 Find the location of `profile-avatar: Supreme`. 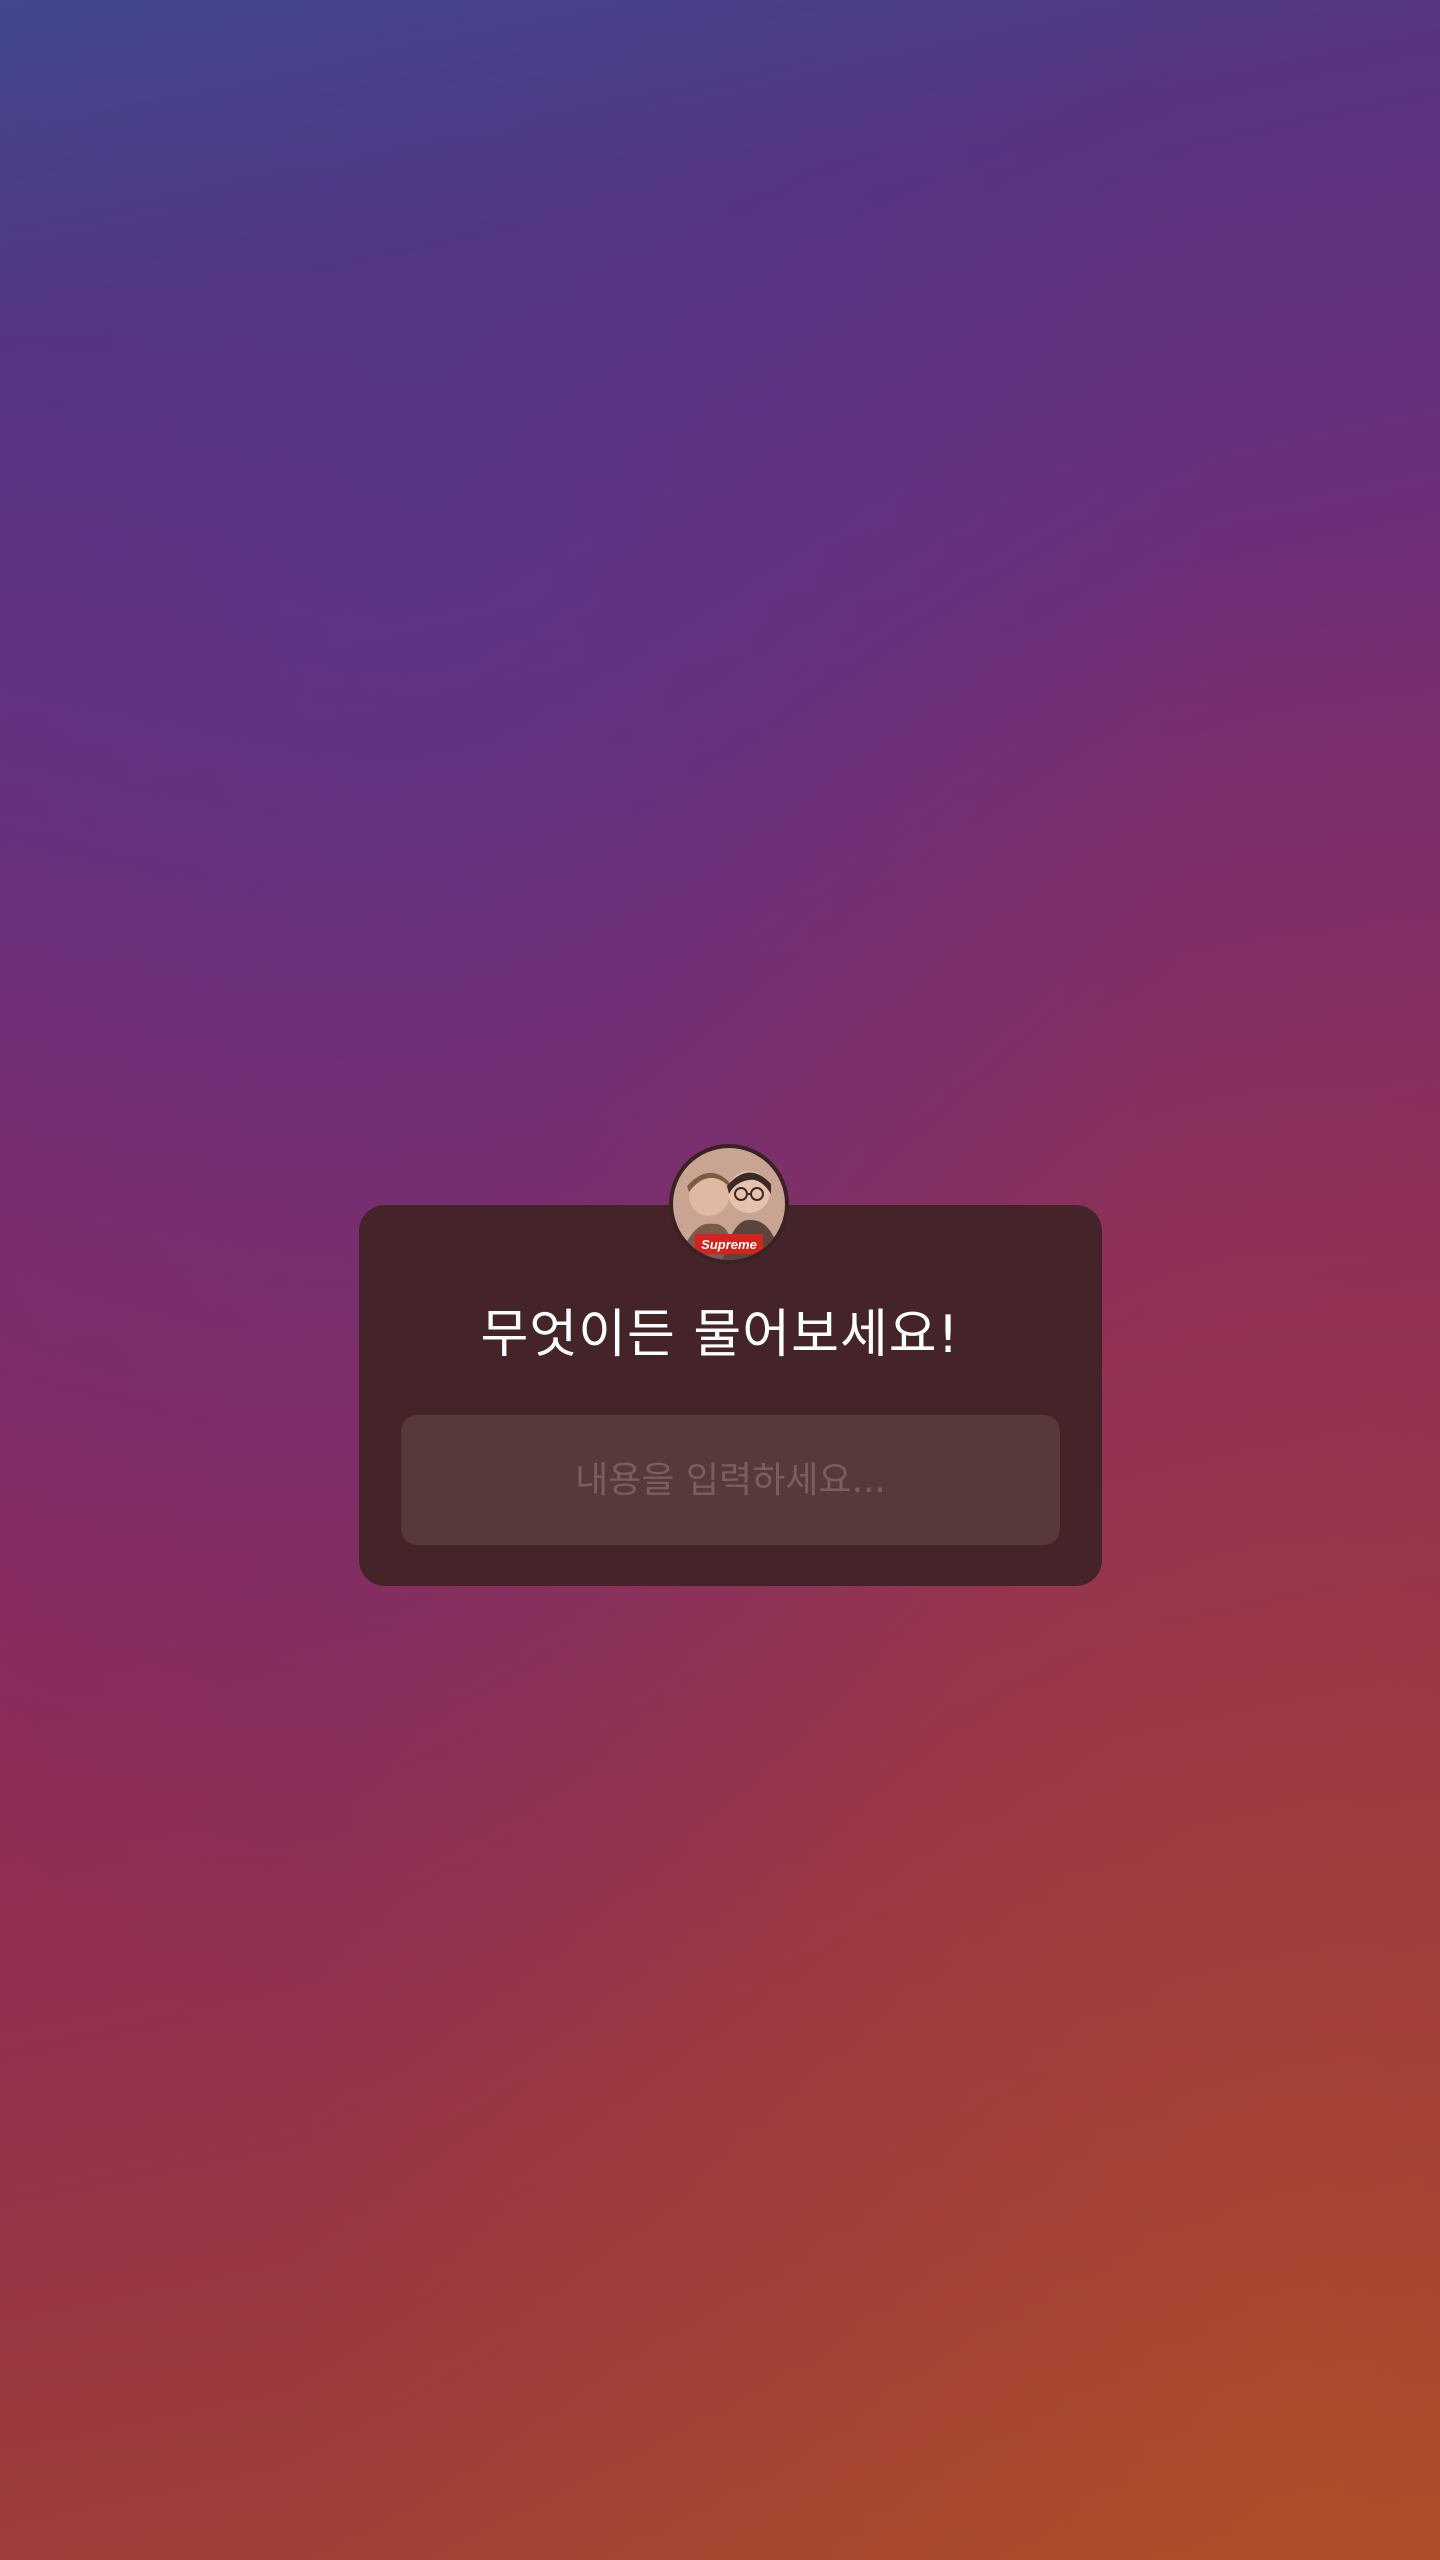

profile-avatar: Supreme is located at coordinates (729, 1204).